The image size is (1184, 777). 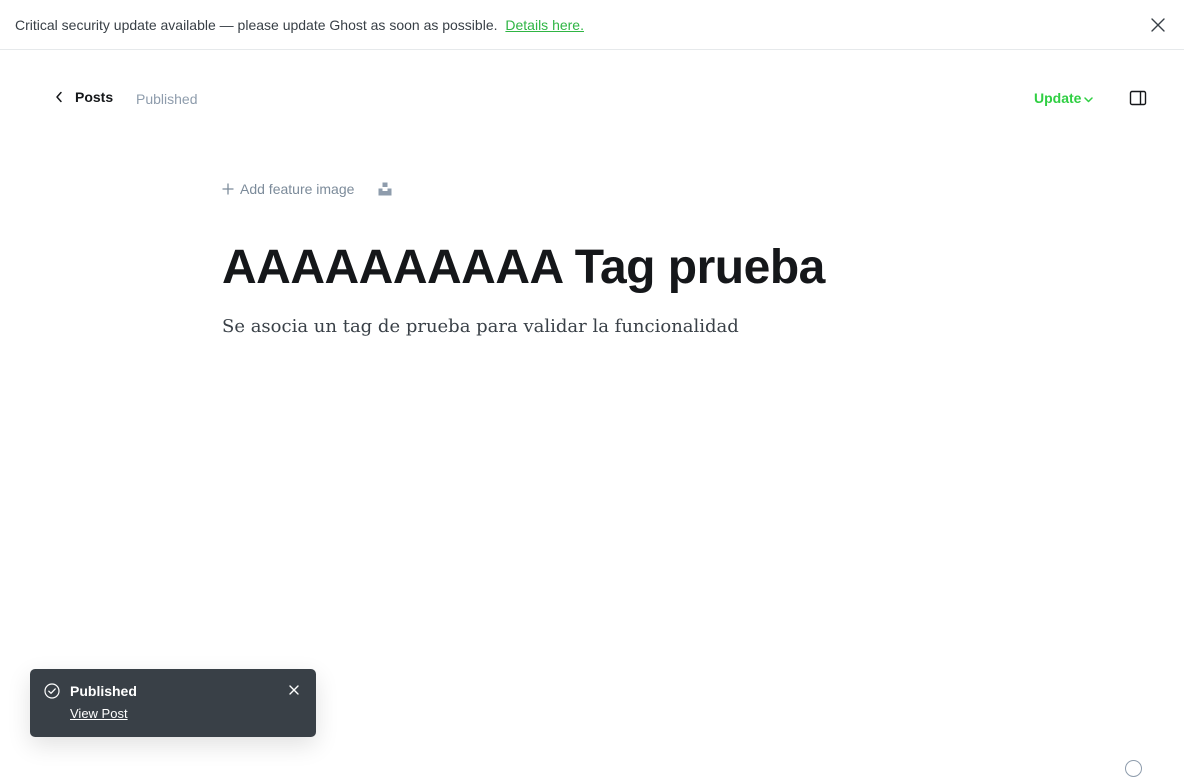 What do you see at coordinates (523, 268) in the screenshot?
I see `post-title: AAAAAAAAAA Tag prueba` at bounding box center [523, 268].